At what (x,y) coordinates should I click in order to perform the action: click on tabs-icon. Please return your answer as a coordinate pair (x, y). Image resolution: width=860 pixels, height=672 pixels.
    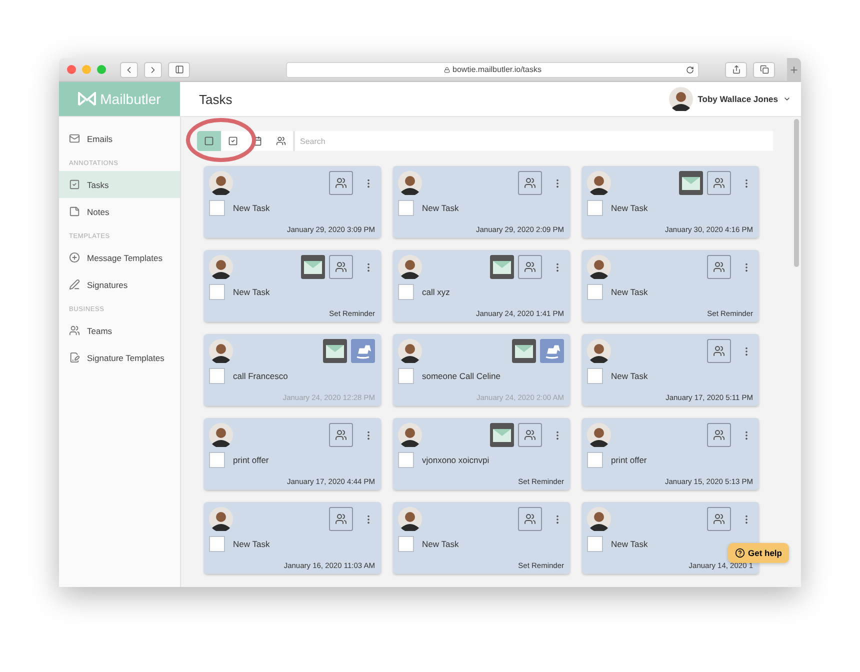
    Looking at the image, I should click on (764, 69).